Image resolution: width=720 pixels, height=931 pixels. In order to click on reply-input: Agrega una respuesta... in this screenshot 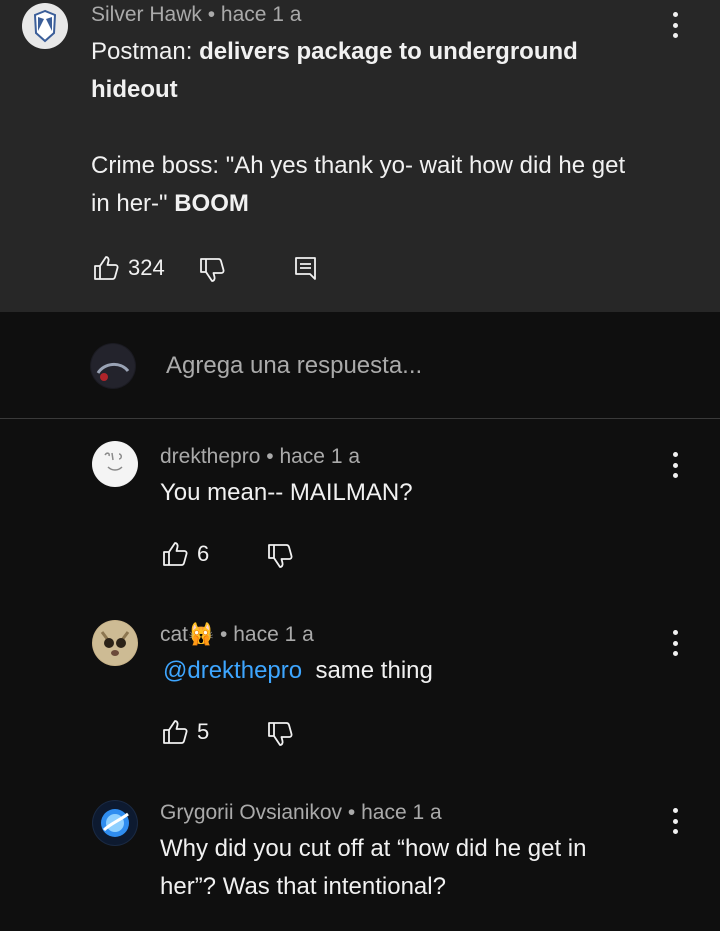, I will do `click(294, 366)`.